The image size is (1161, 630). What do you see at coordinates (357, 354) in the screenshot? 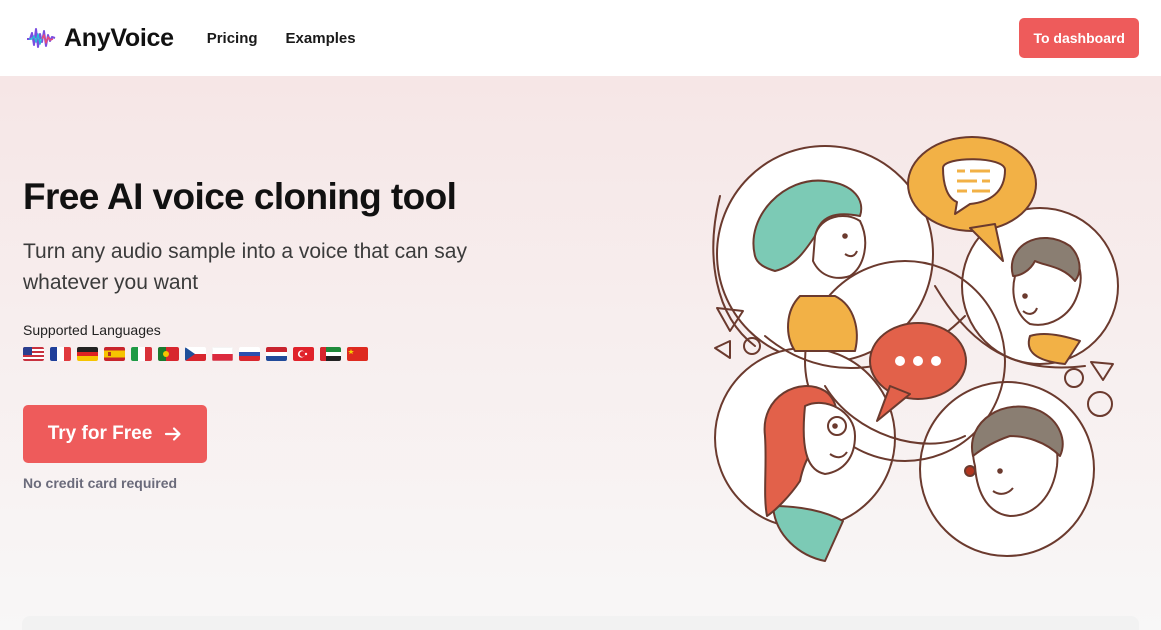
I see `flag-cn-icon` at bounding box center [357, 354].